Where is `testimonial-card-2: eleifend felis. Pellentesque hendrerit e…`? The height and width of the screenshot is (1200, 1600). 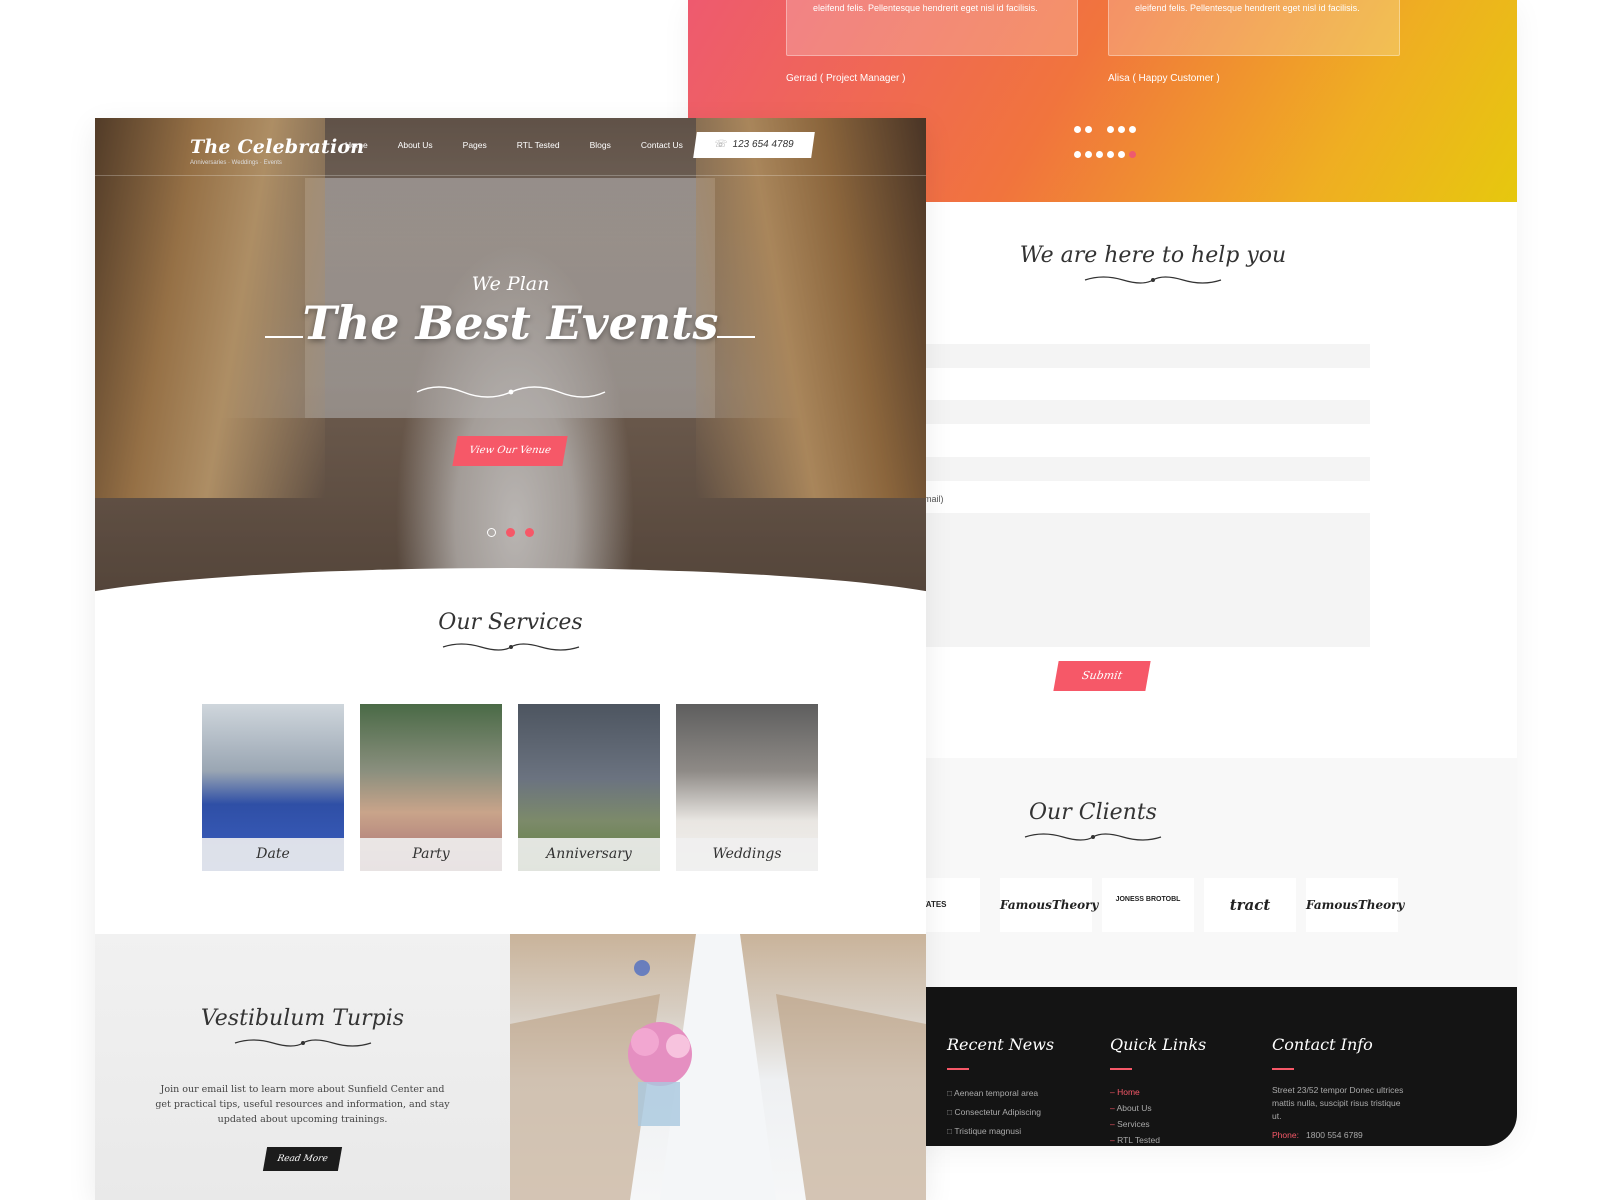
testimonial-card-2: eleifend felis. Pellentesque hendrerit e… is located at coordinates (1254, 28).